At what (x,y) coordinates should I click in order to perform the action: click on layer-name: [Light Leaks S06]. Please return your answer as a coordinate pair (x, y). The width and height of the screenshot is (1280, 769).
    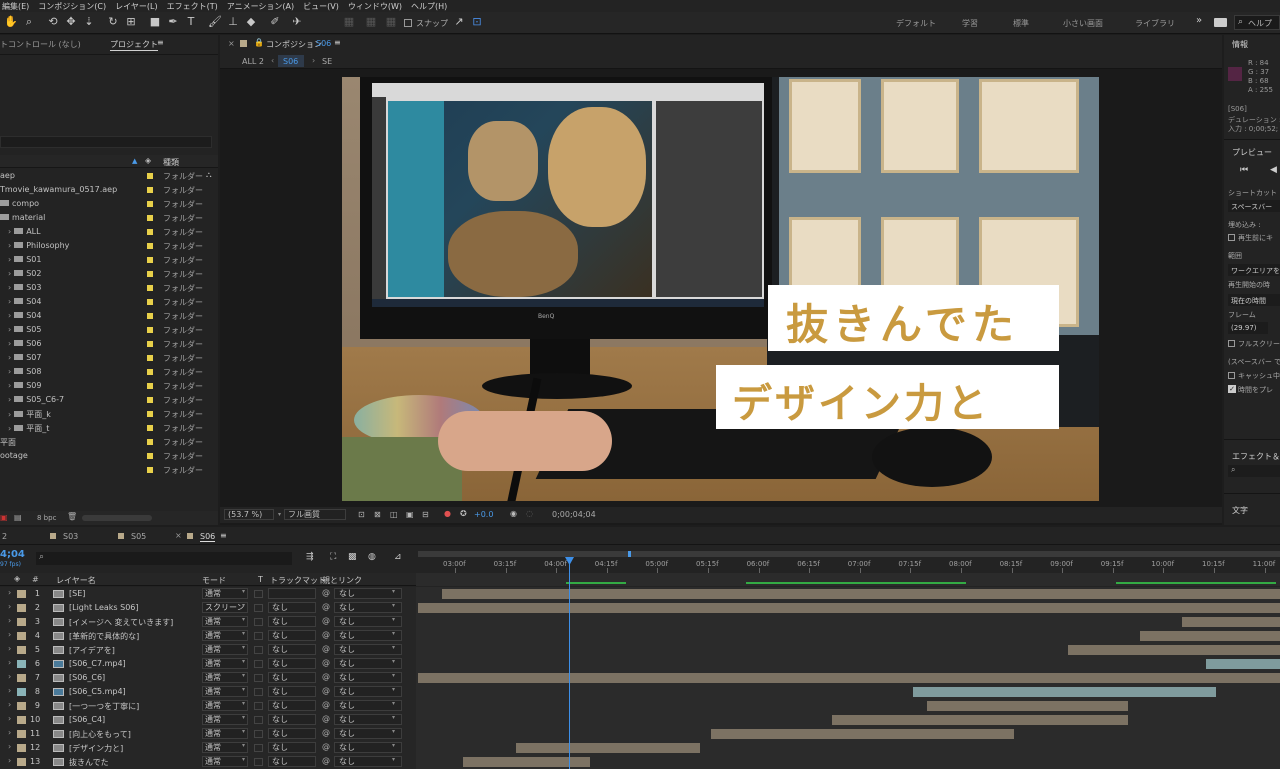
    Looking at the image, I should click on (104, 607).